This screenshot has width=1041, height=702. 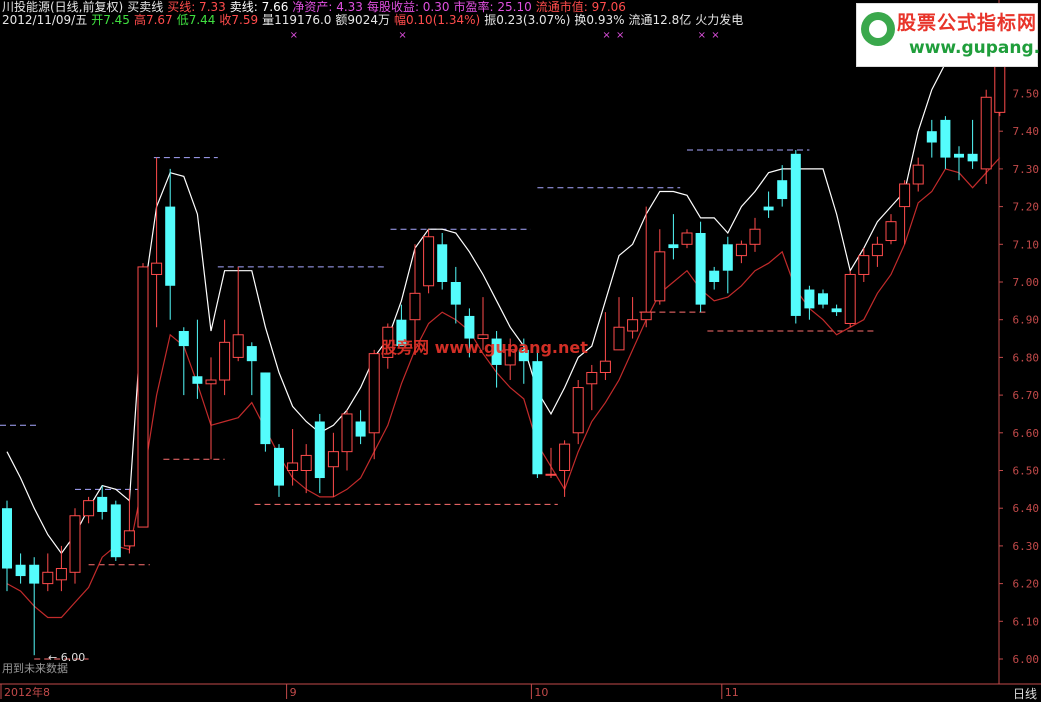 I want to click on line2-item: 2012/11/09/五, so click(x=45, y=20).